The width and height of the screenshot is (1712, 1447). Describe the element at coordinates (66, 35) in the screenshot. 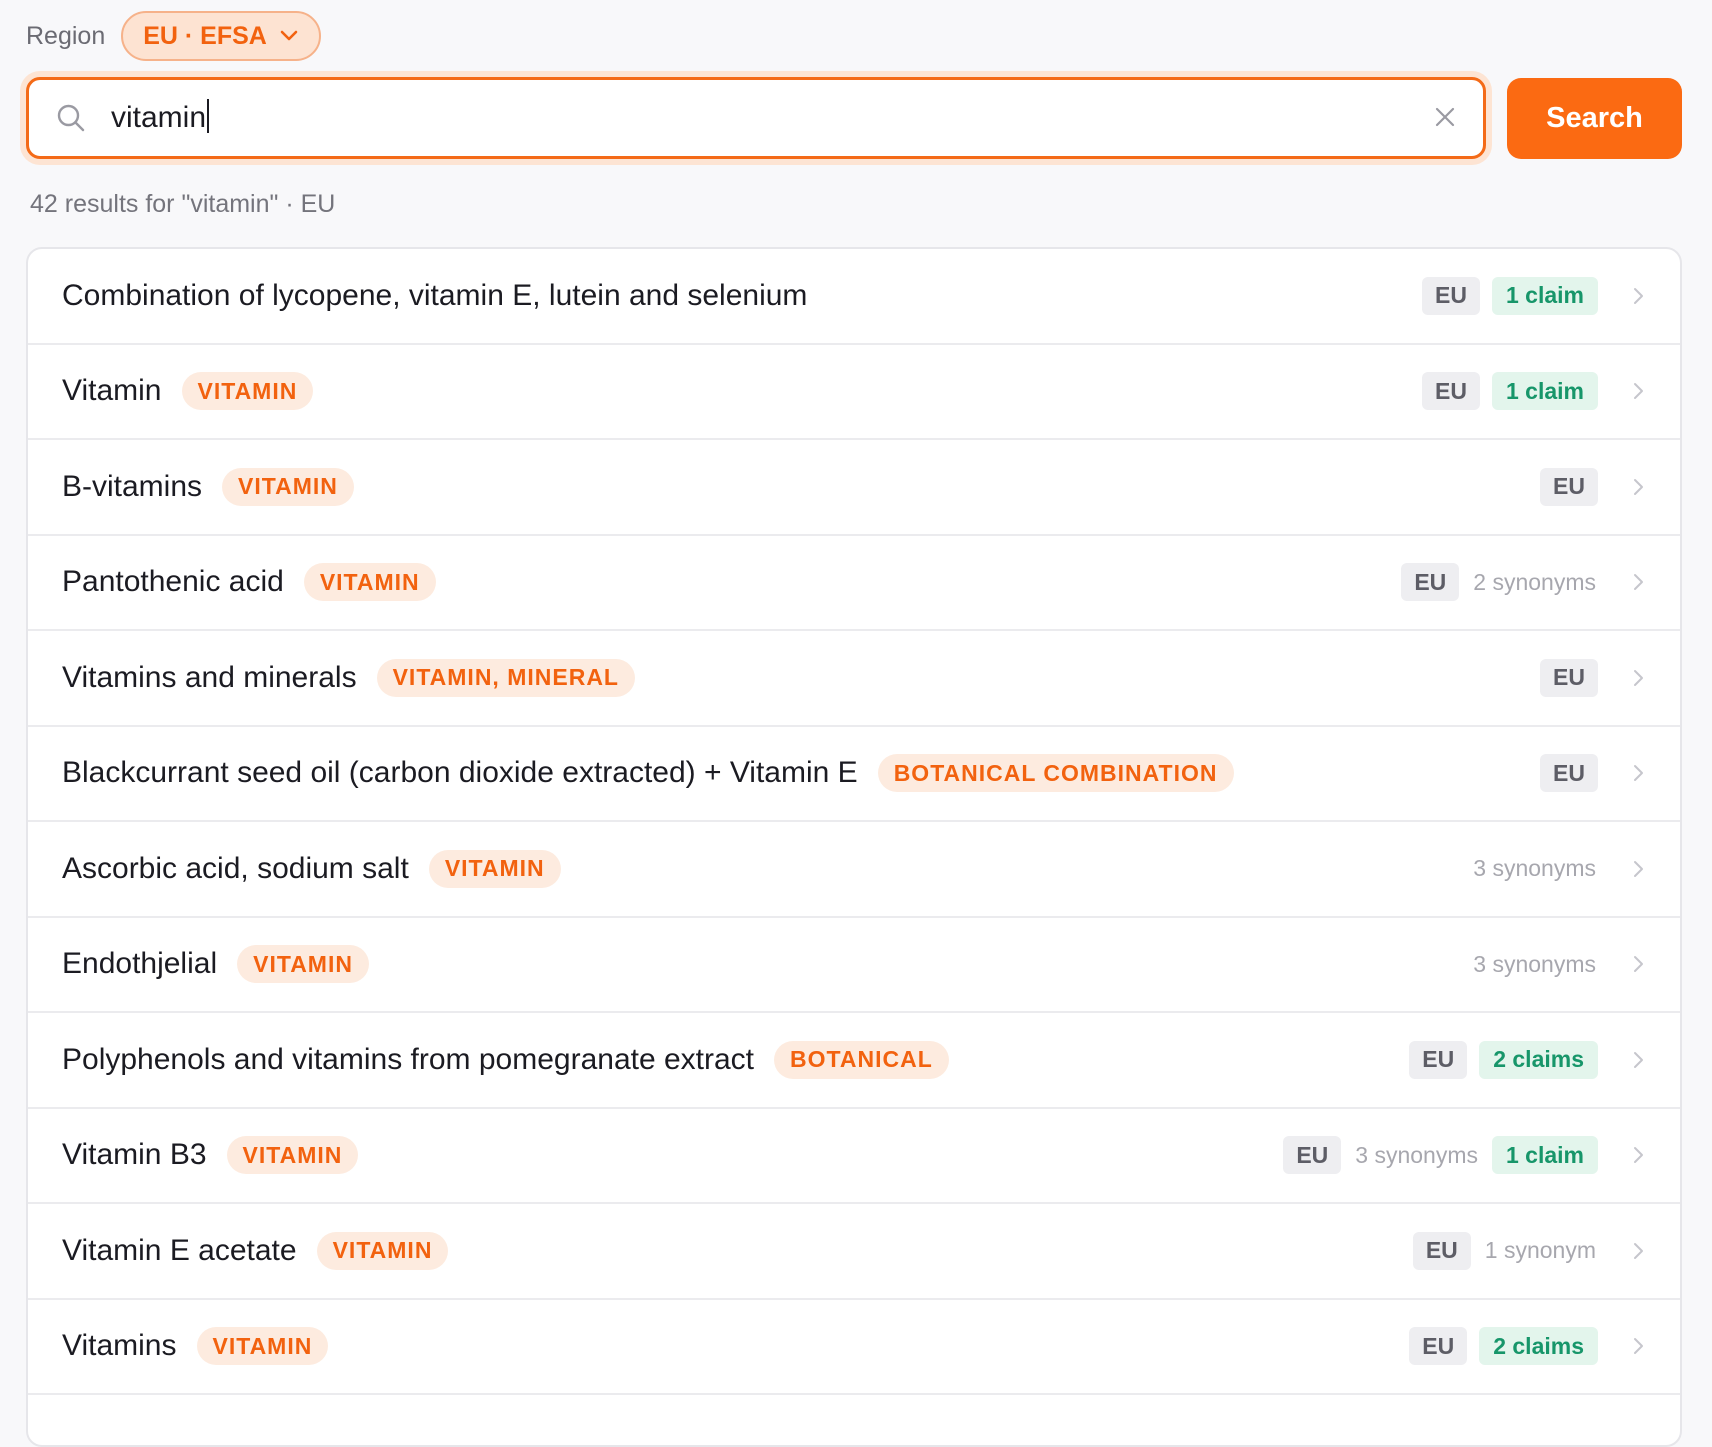

I see `region-label: Region` at that location.